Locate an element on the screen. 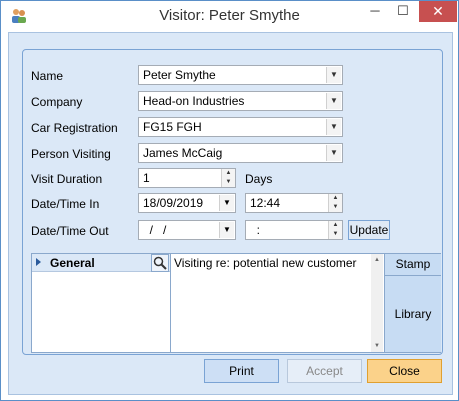  notes-textbox: Visiting re: potential new customer is located at coordinates (277, 303).